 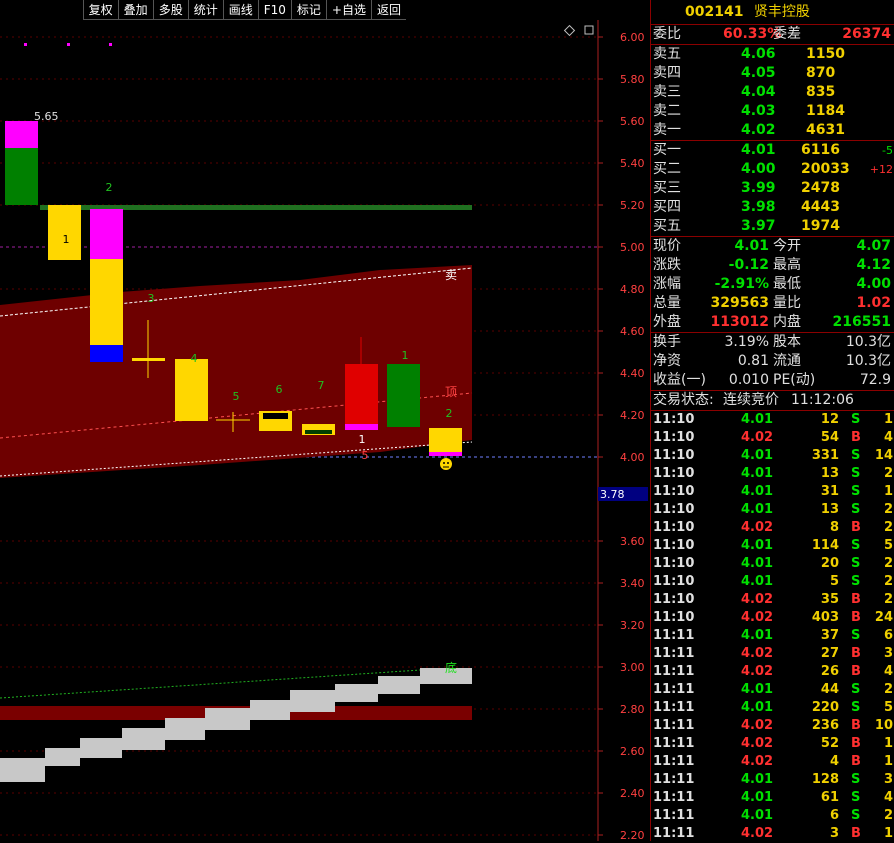 What do you see at coordinates (667, 226) in the screenshot?
I see `bid-label: 买五` at bounding box center [667, 226].